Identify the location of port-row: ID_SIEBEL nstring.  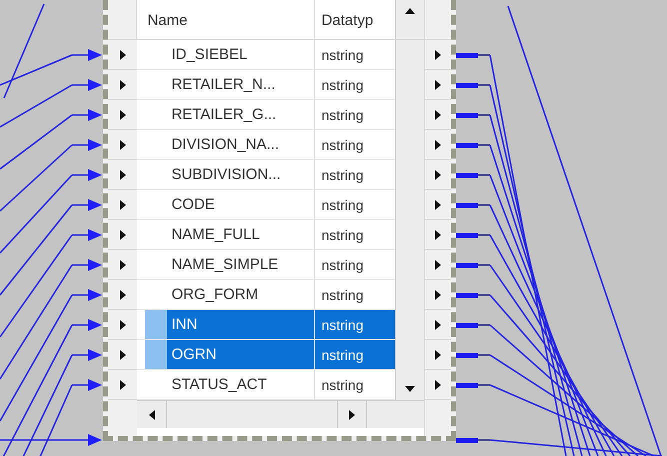
(266, 55).